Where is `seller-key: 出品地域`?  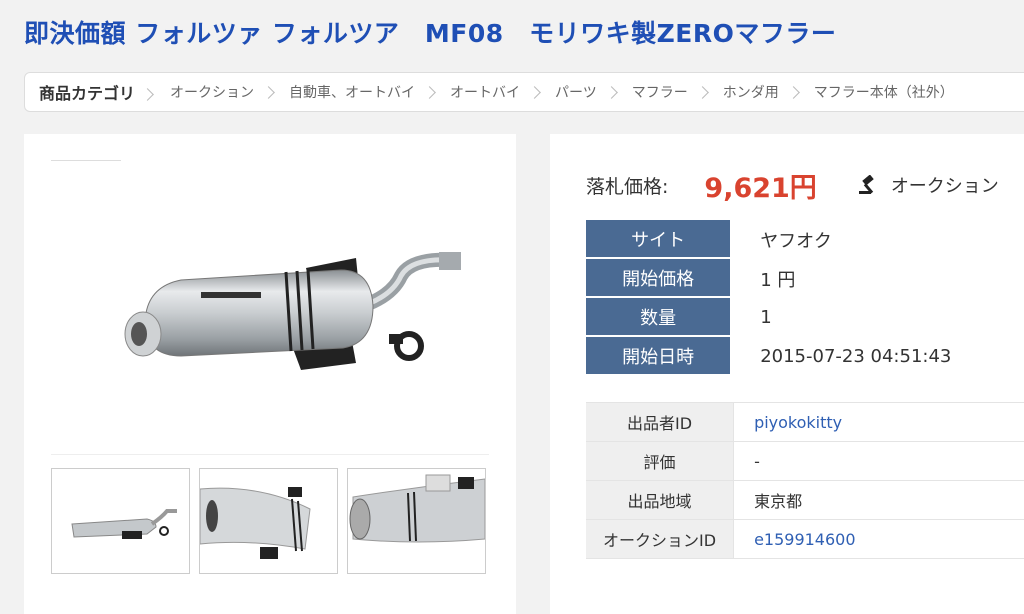 seller-key: 出品地域 is located at coordinates (660, 500).